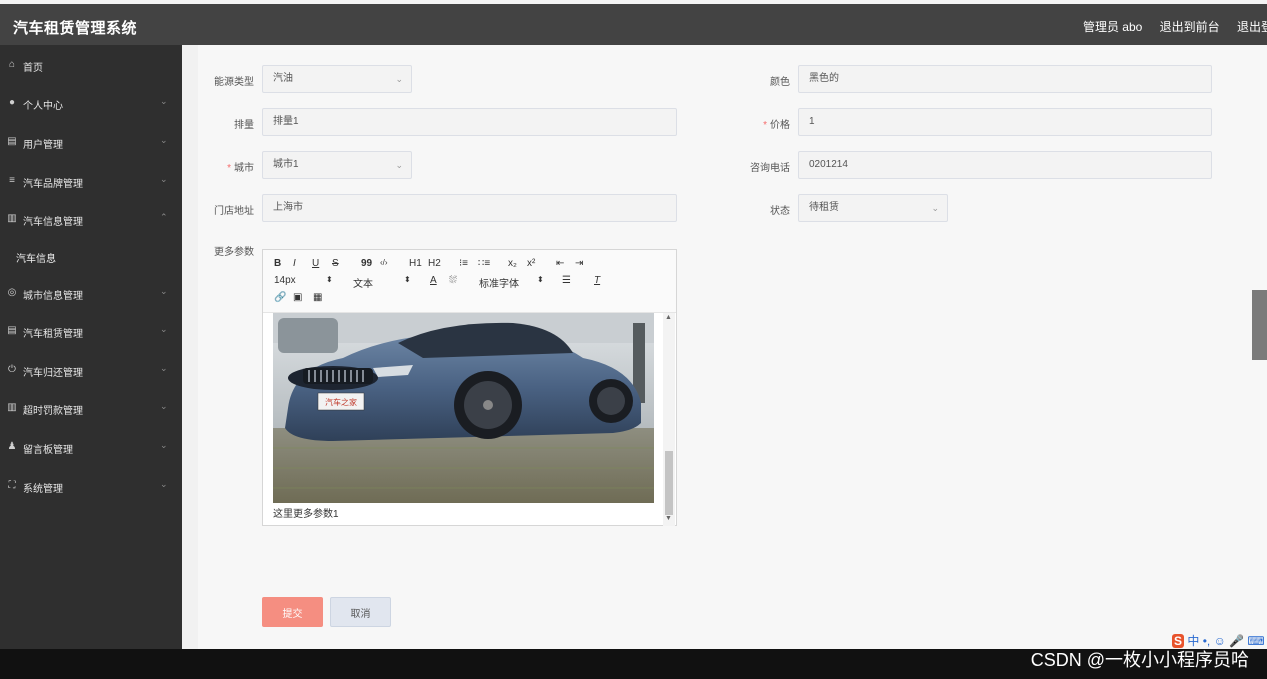 Image resolution: width=1267 pixels, height=679 pixels. I want to click on sidebar-item-system: ⛶ 系统管理 ⌄, so click(91, 494).